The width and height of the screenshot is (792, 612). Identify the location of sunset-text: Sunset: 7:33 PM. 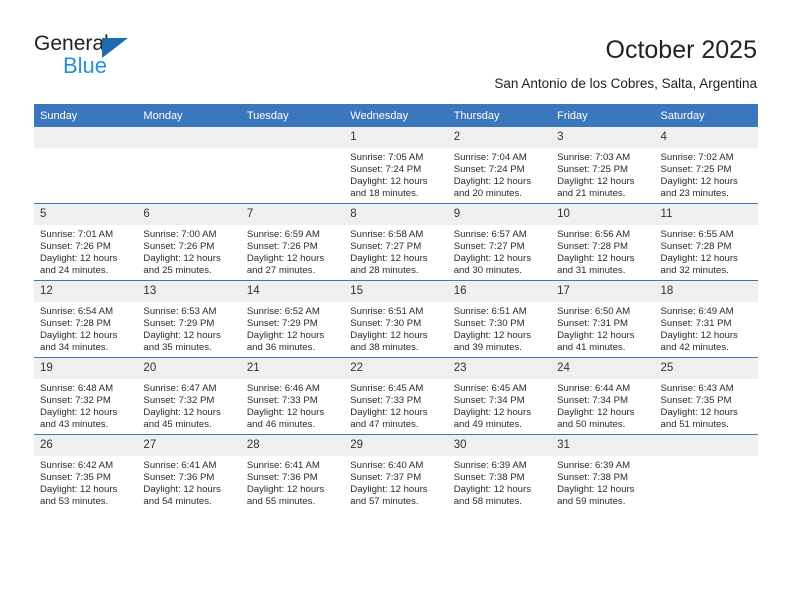
(386, 401).